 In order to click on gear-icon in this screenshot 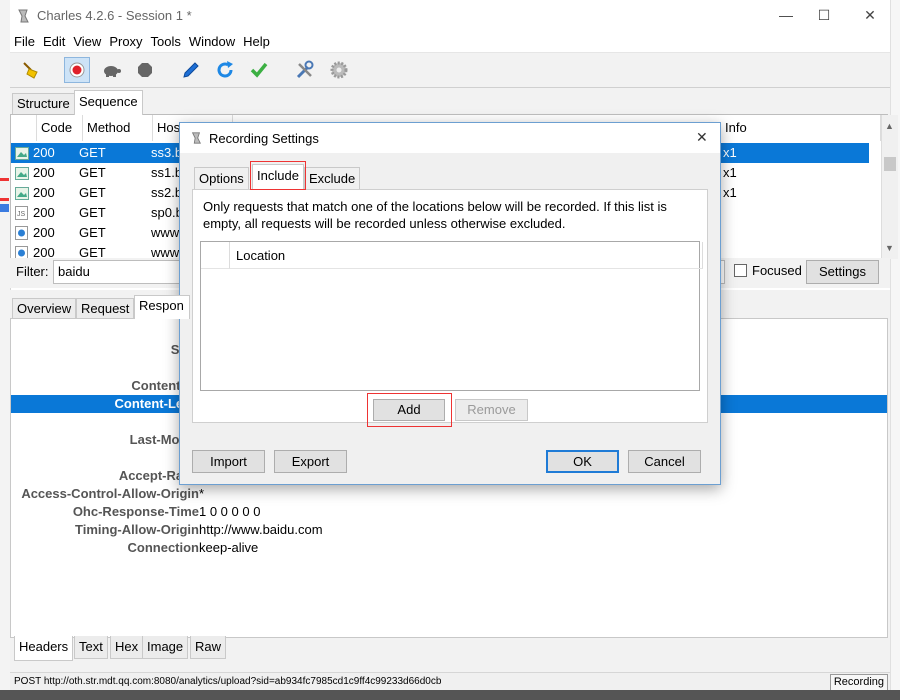, I will do `click(339, 70)`.